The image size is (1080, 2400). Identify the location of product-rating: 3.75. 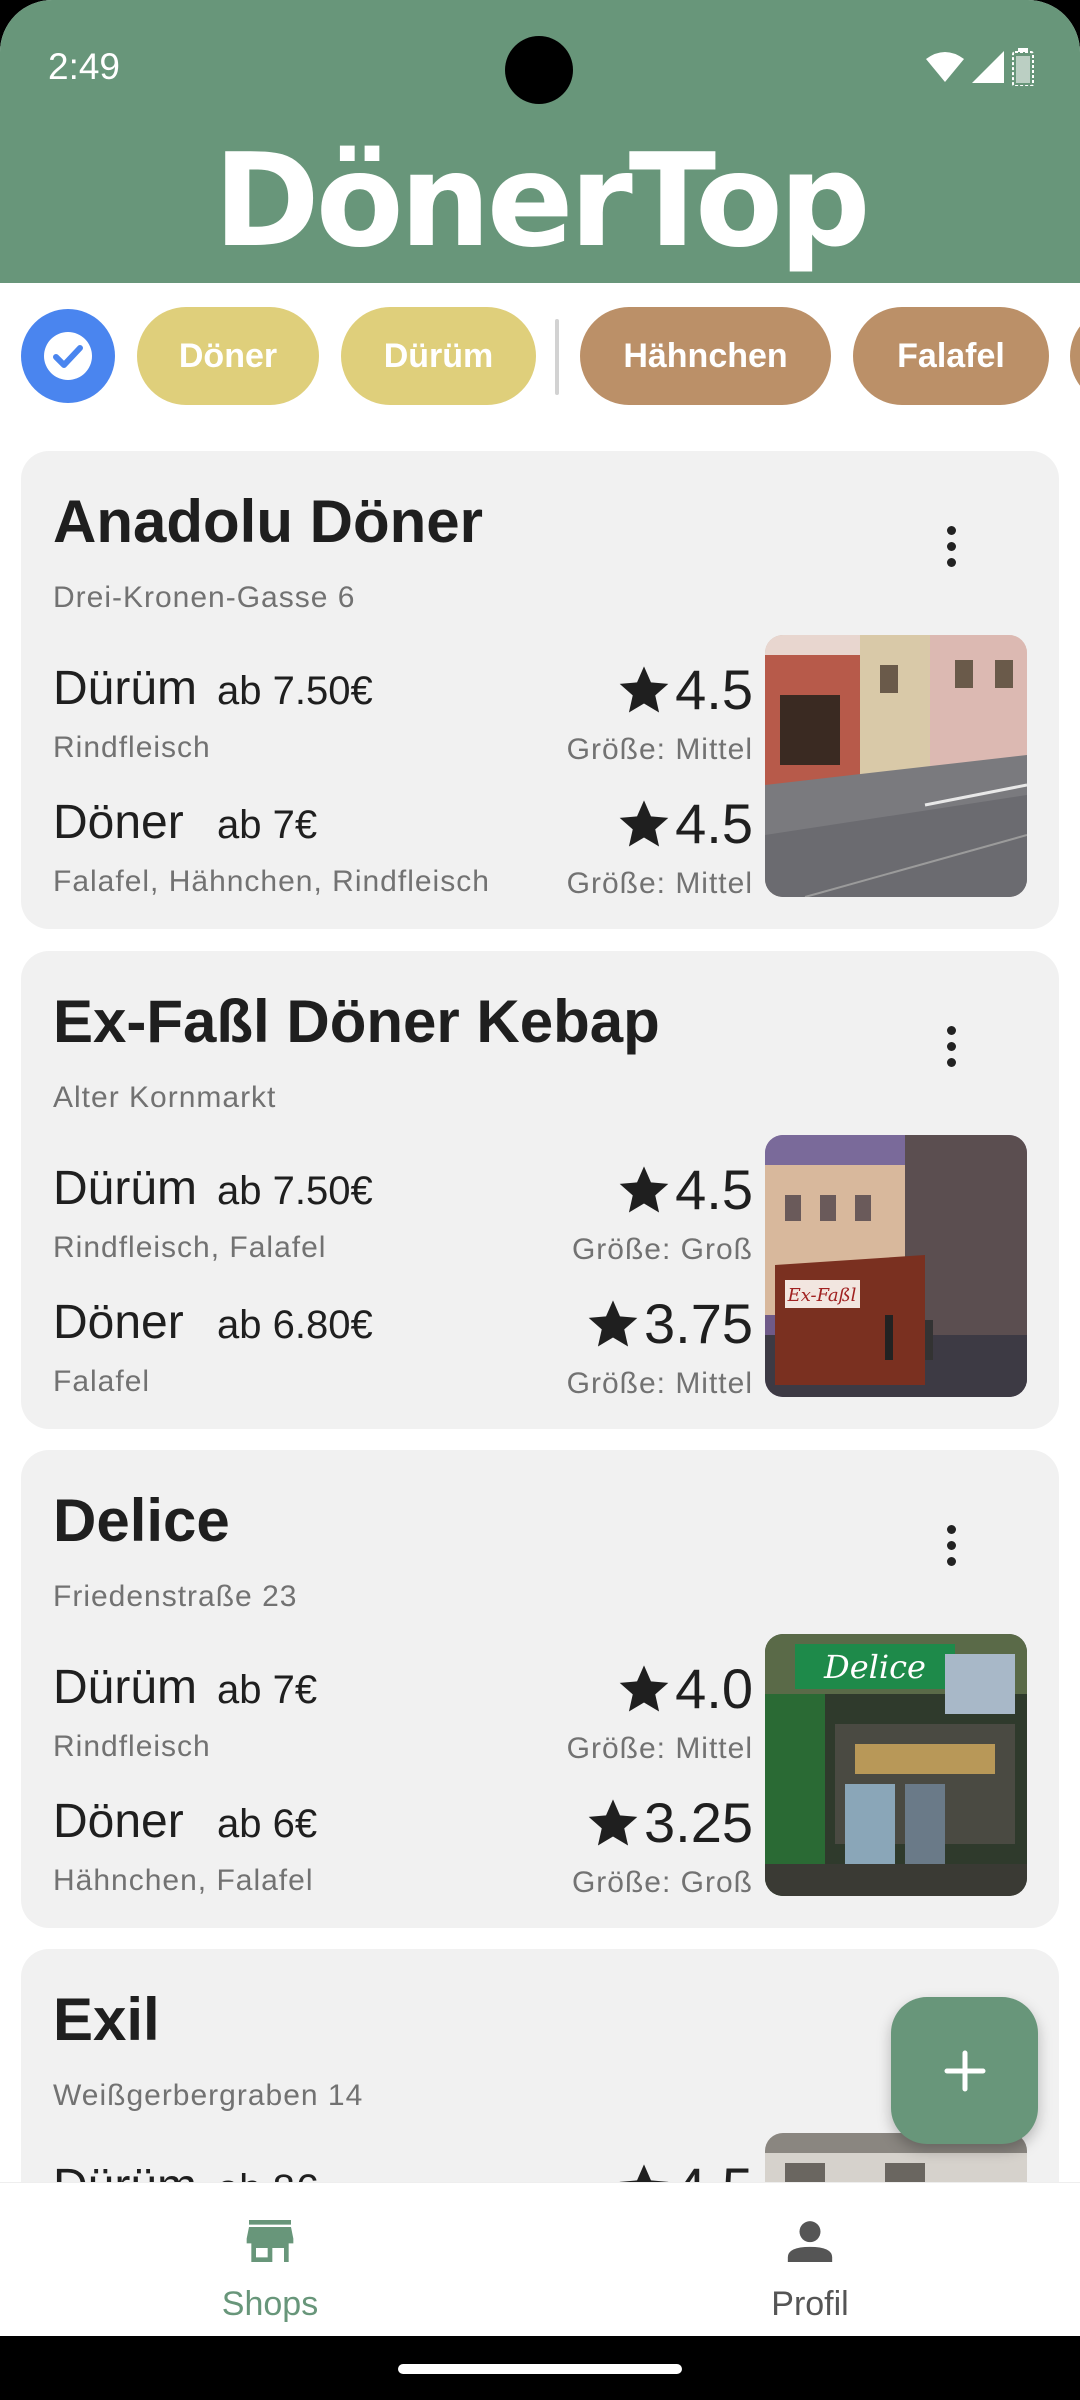
(669, 1323).